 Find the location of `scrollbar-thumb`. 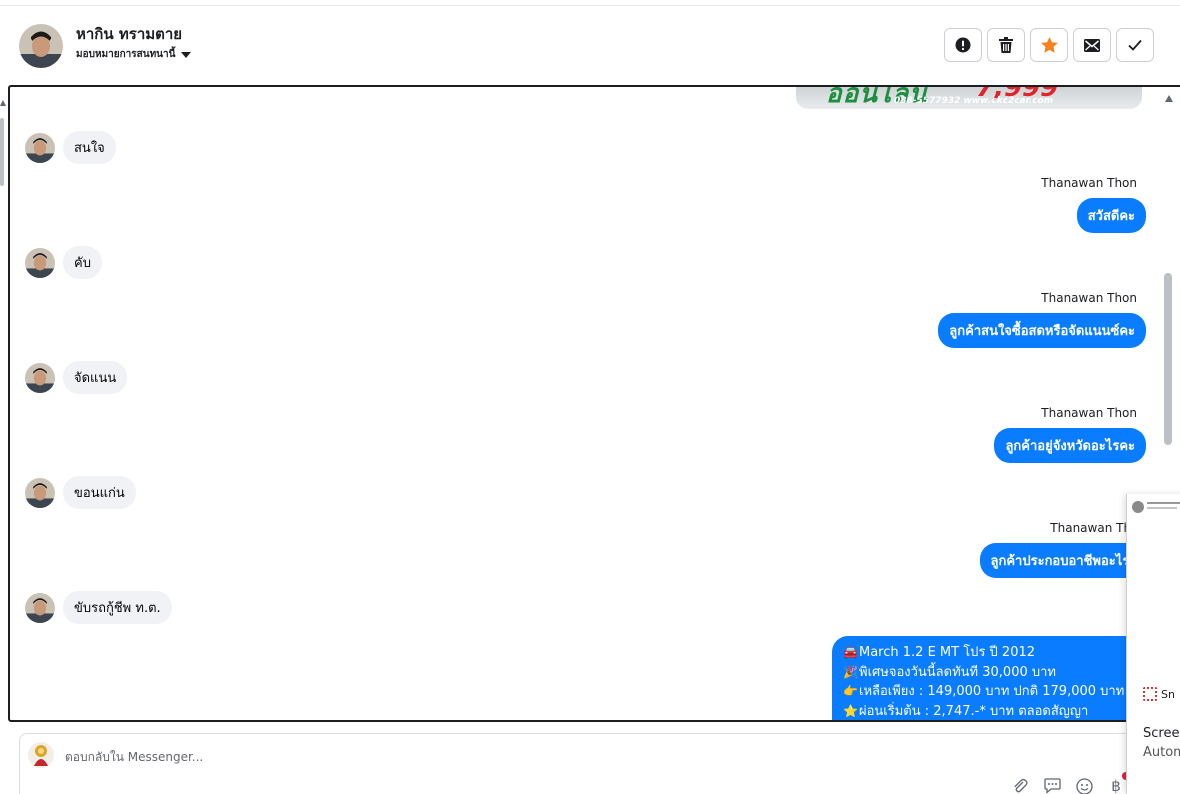

scrollbar-thumb is located at coordinates (1168, 359).